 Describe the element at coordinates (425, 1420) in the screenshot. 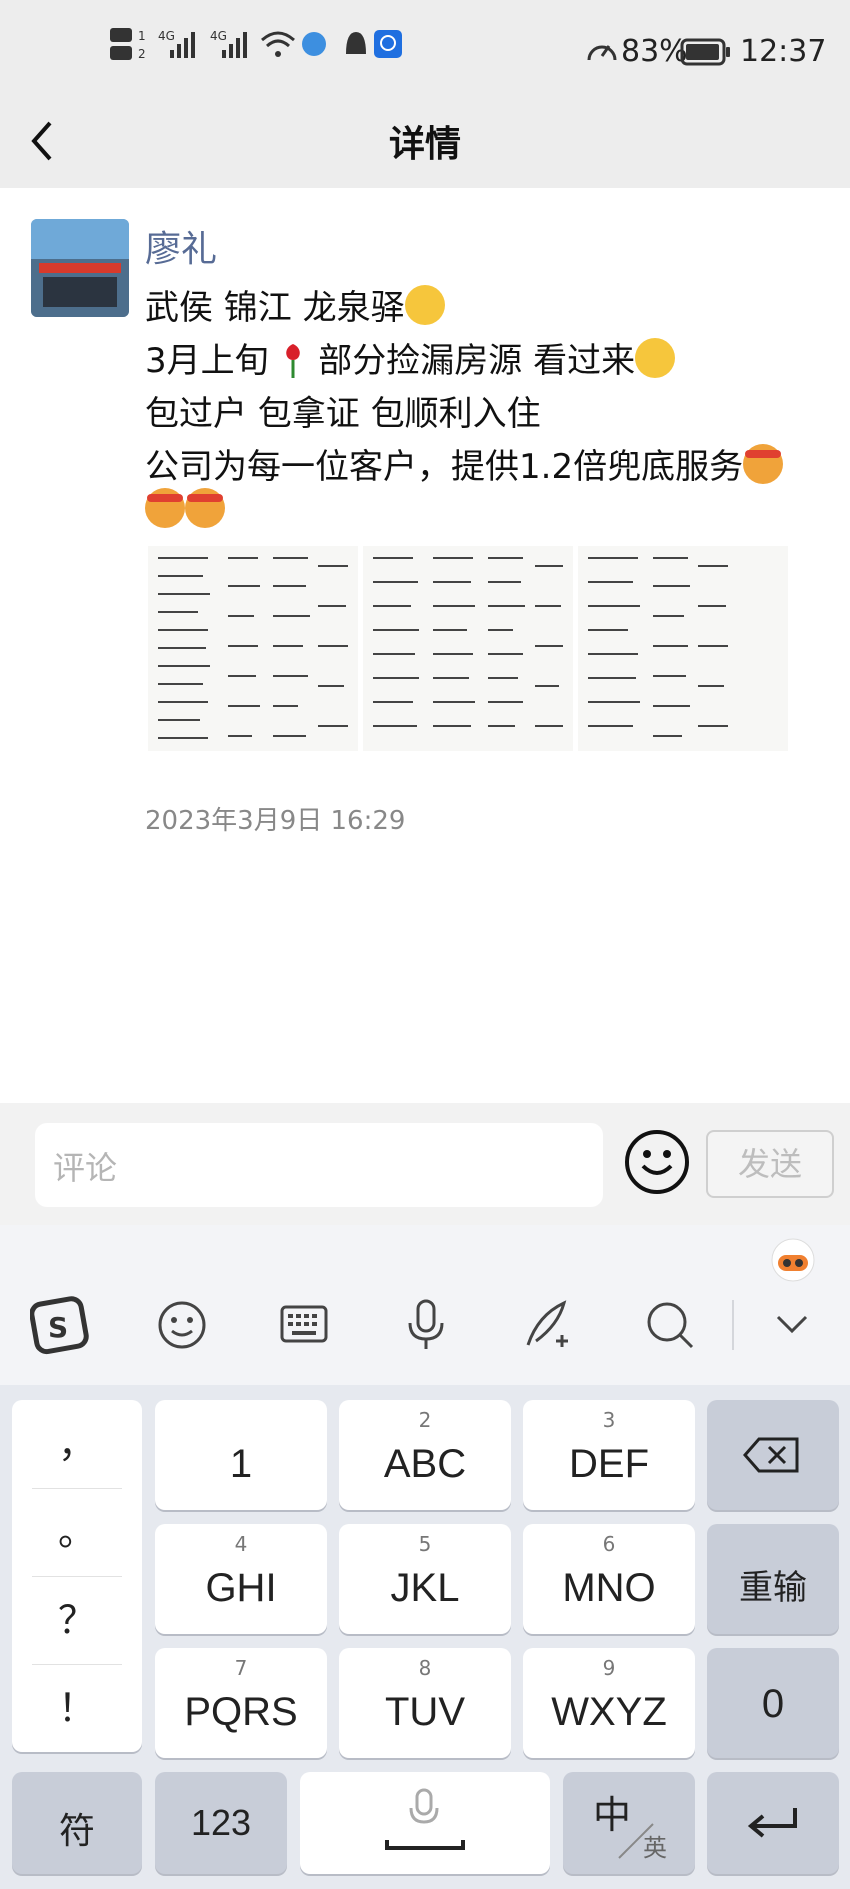

I see `key-number: 2` at that location.